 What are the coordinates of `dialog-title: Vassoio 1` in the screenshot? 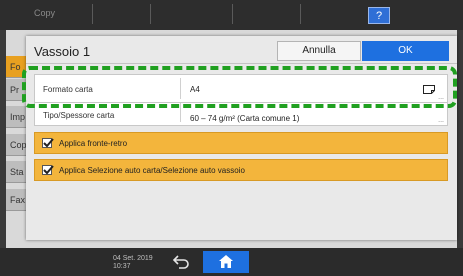 It's located at (62, 51).